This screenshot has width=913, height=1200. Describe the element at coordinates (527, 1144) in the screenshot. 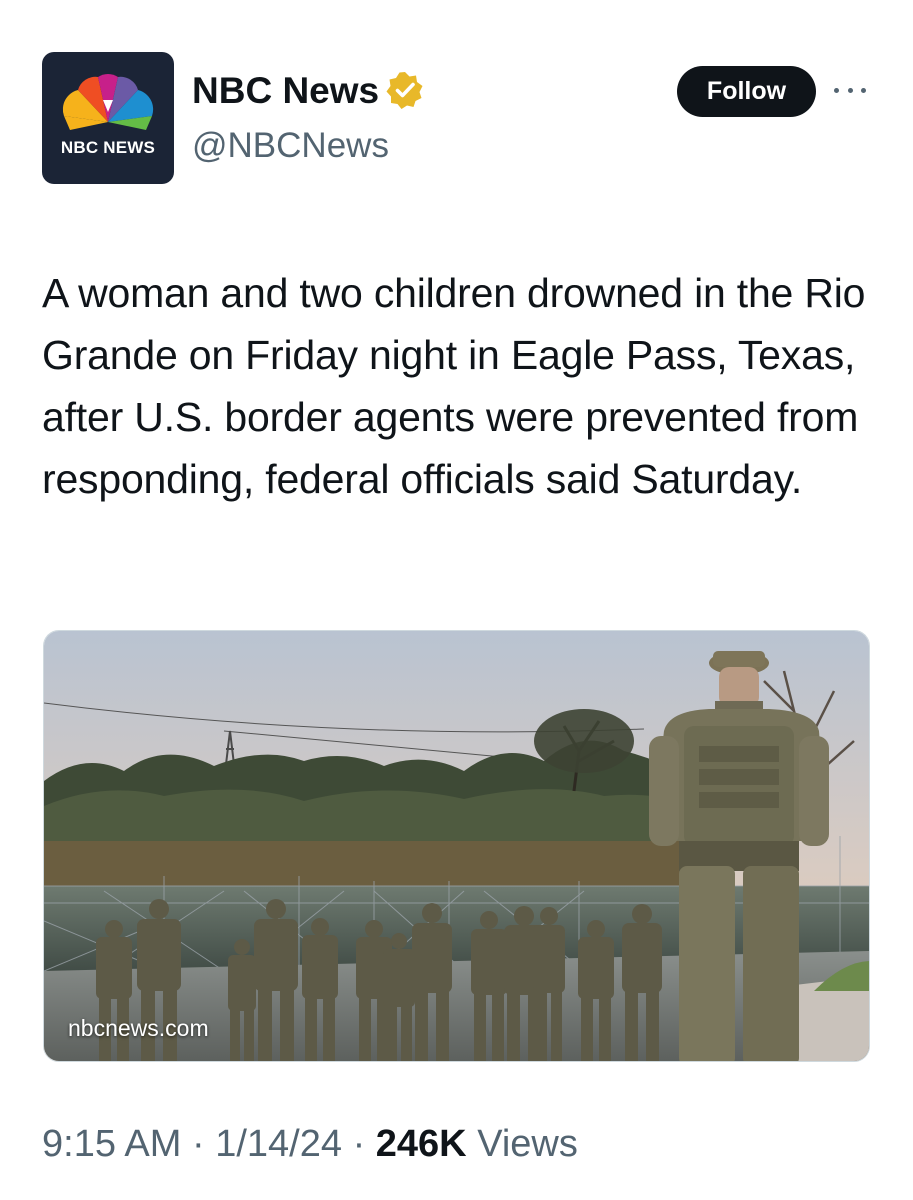

I see `views-label: Views` at that location.